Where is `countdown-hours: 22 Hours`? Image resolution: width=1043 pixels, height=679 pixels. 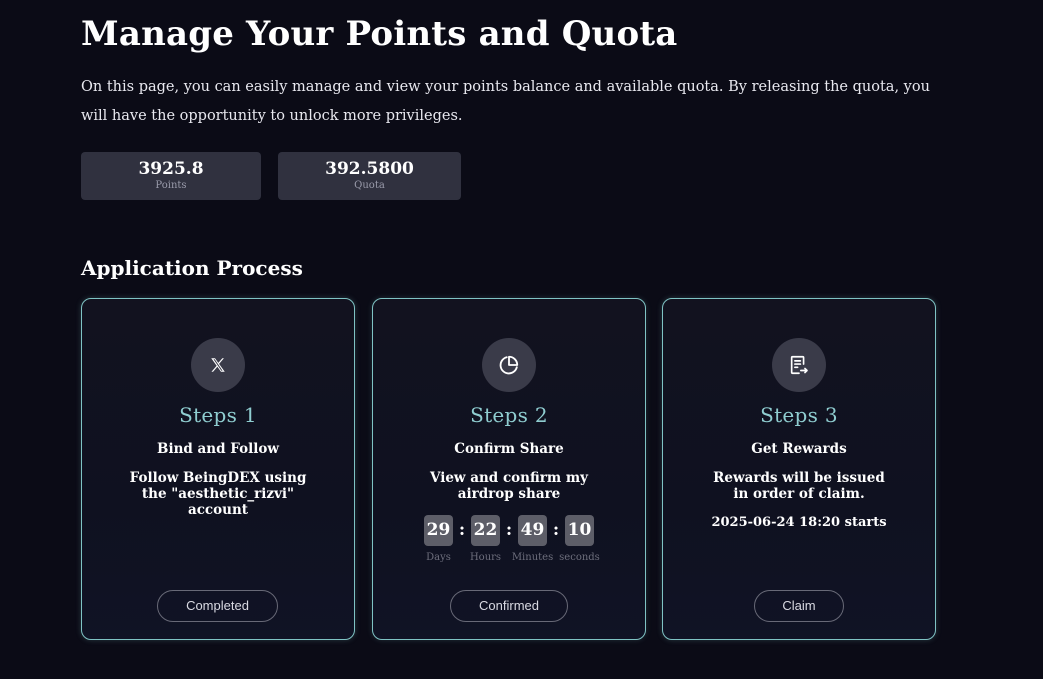 countdown-hours: 22 Hours is located at coordinates (486, 539).